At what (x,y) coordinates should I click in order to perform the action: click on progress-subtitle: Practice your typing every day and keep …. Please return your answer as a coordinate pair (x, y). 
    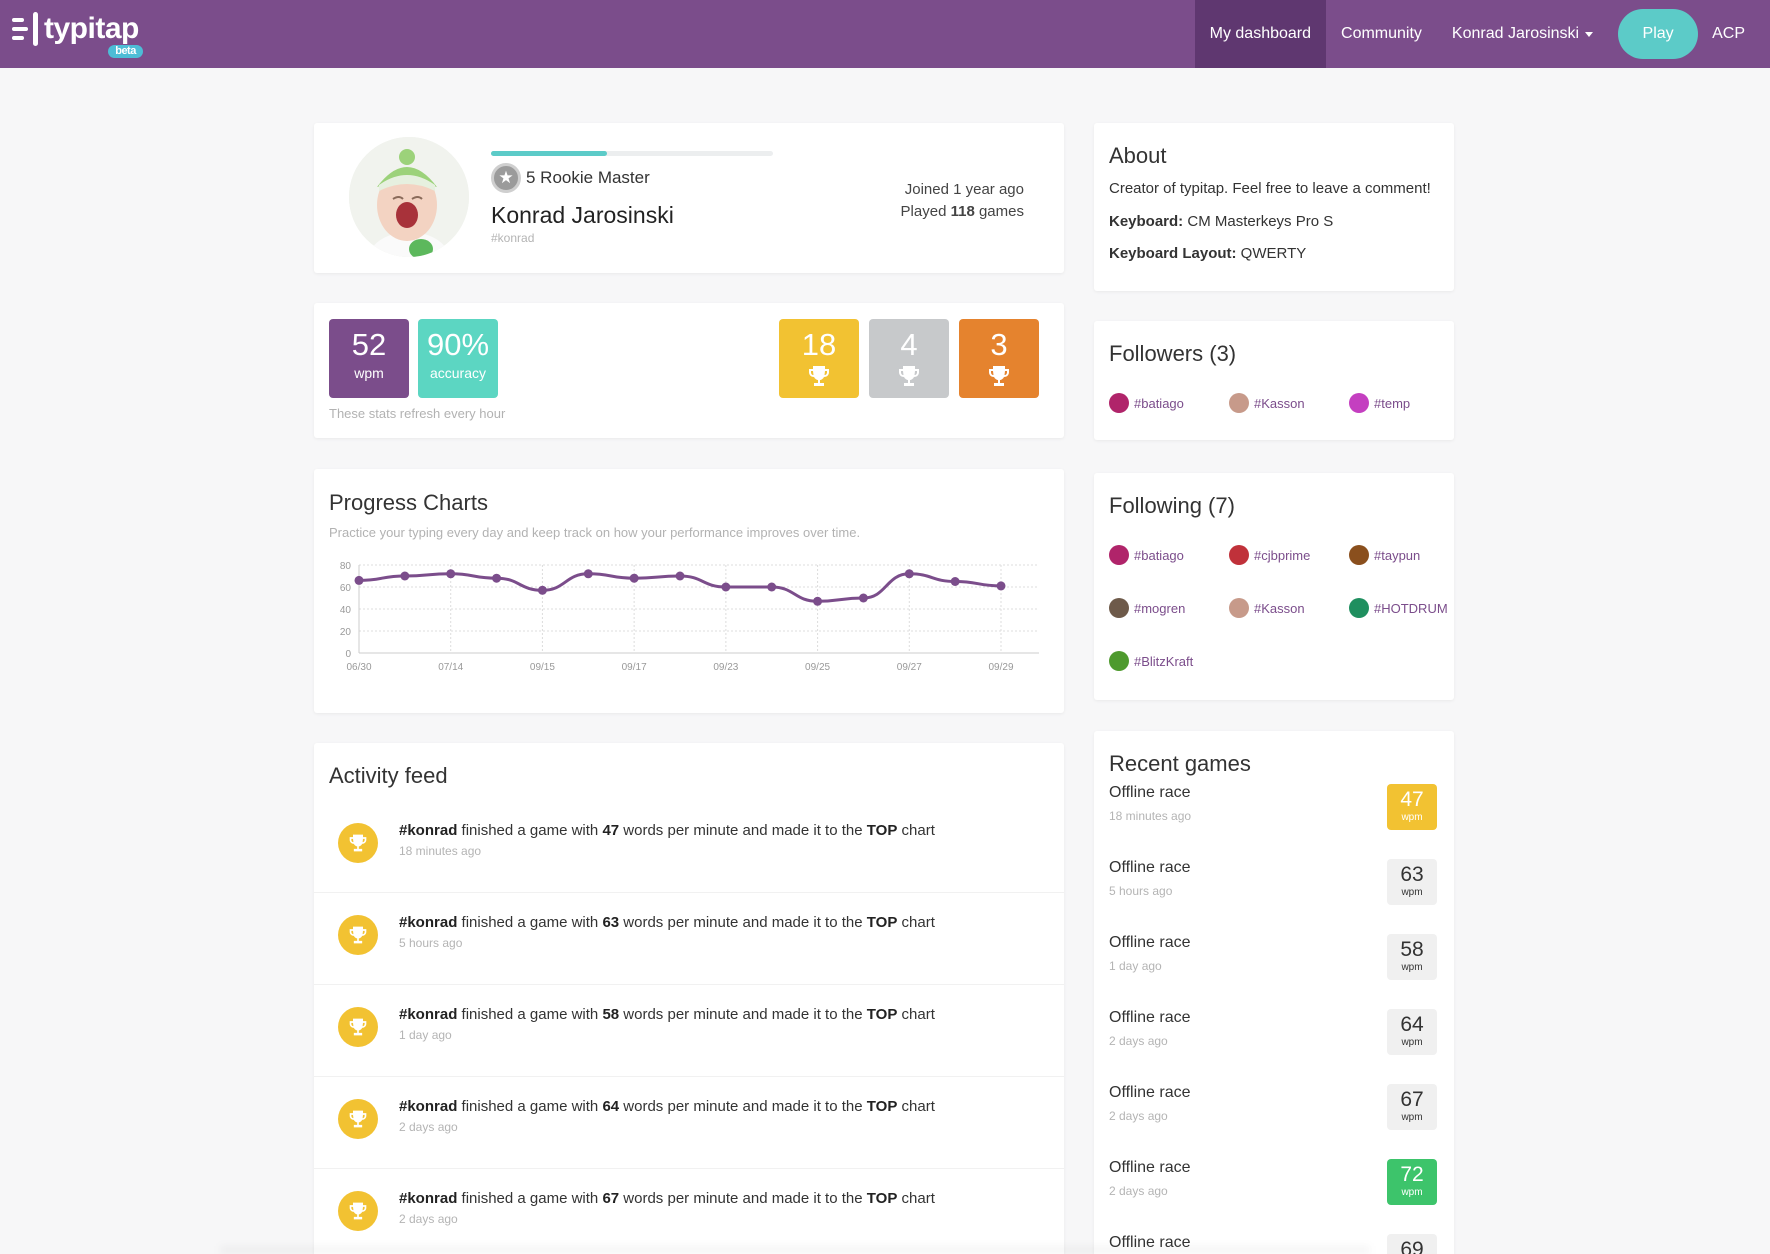
    Looking at the image, I should click on (595, 532).